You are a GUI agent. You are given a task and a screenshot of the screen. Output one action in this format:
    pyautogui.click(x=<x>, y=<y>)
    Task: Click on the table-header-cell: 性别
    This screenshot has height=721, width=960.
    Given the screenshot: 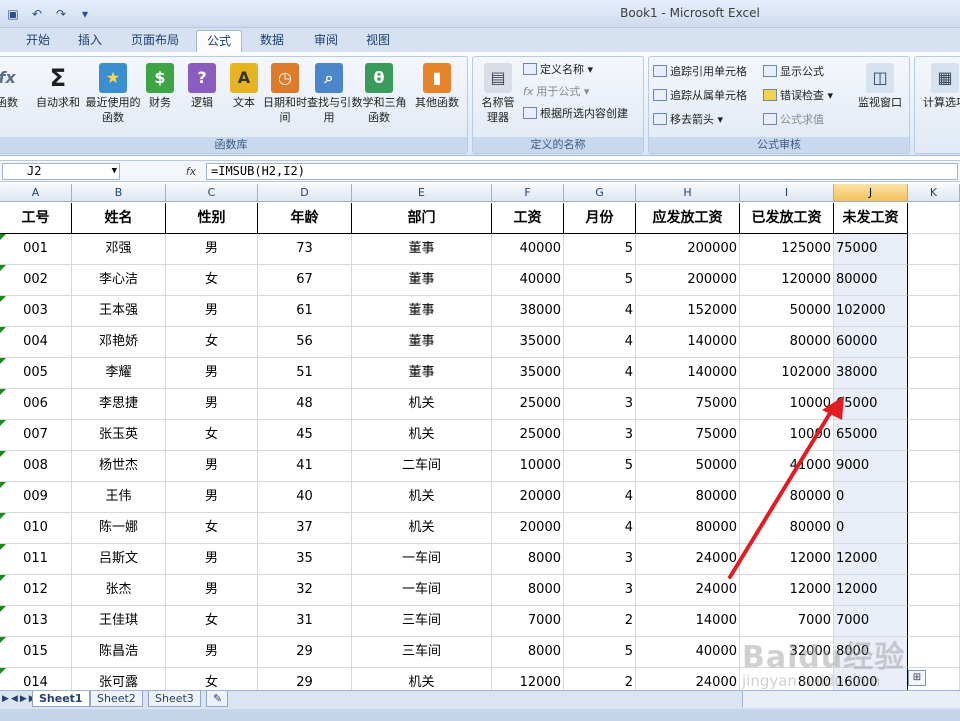 What is the action you would take?
    pyautogui.click(x=212, y=218)
    